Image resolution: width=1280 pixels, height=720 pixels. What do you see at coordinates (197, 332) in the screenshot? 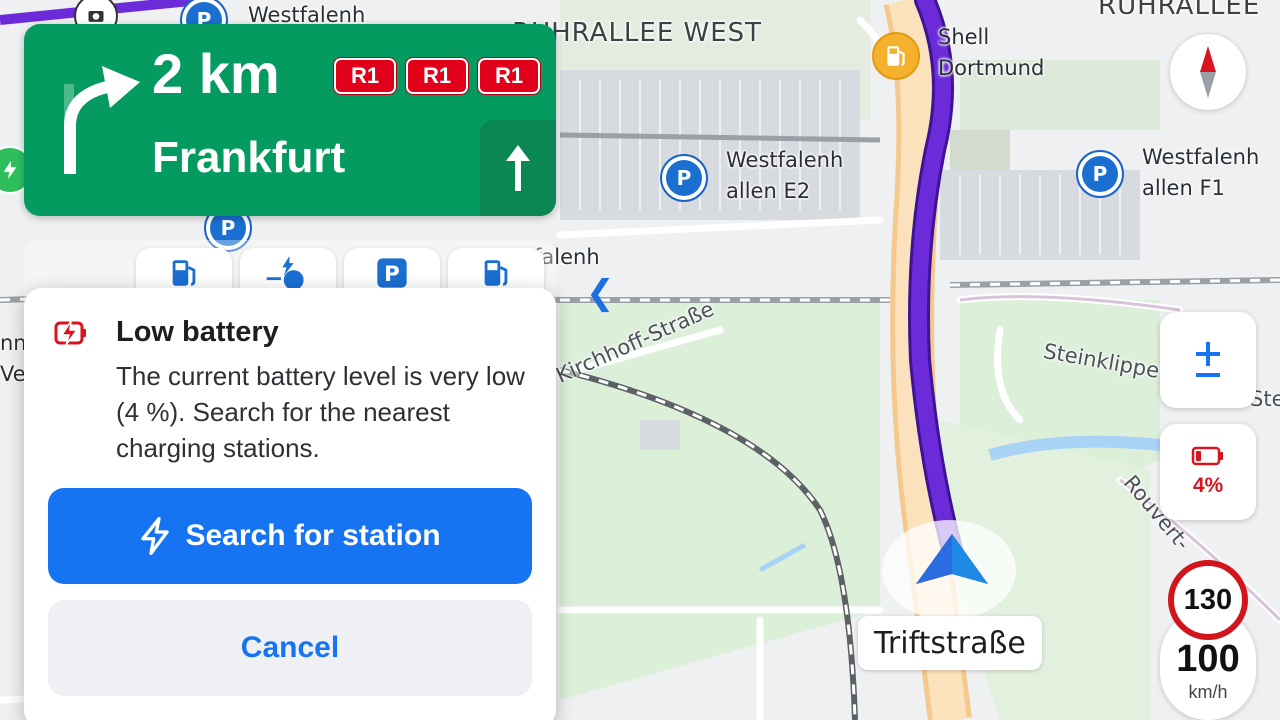
I see `dialog-title: Low battery` at bounding box center [197, 332].